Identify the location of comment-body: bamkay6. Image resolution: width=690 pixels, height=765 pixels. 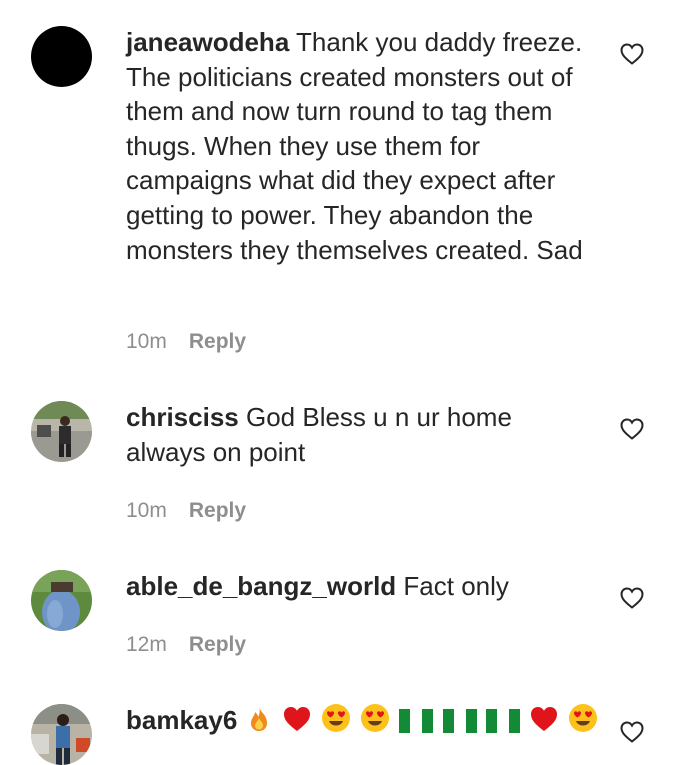
(366, 720).